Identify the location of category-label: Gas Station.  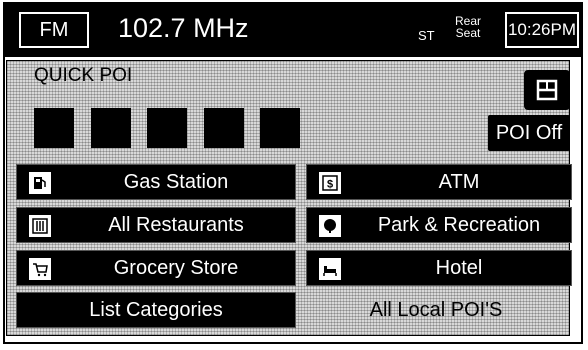
(176, 181).